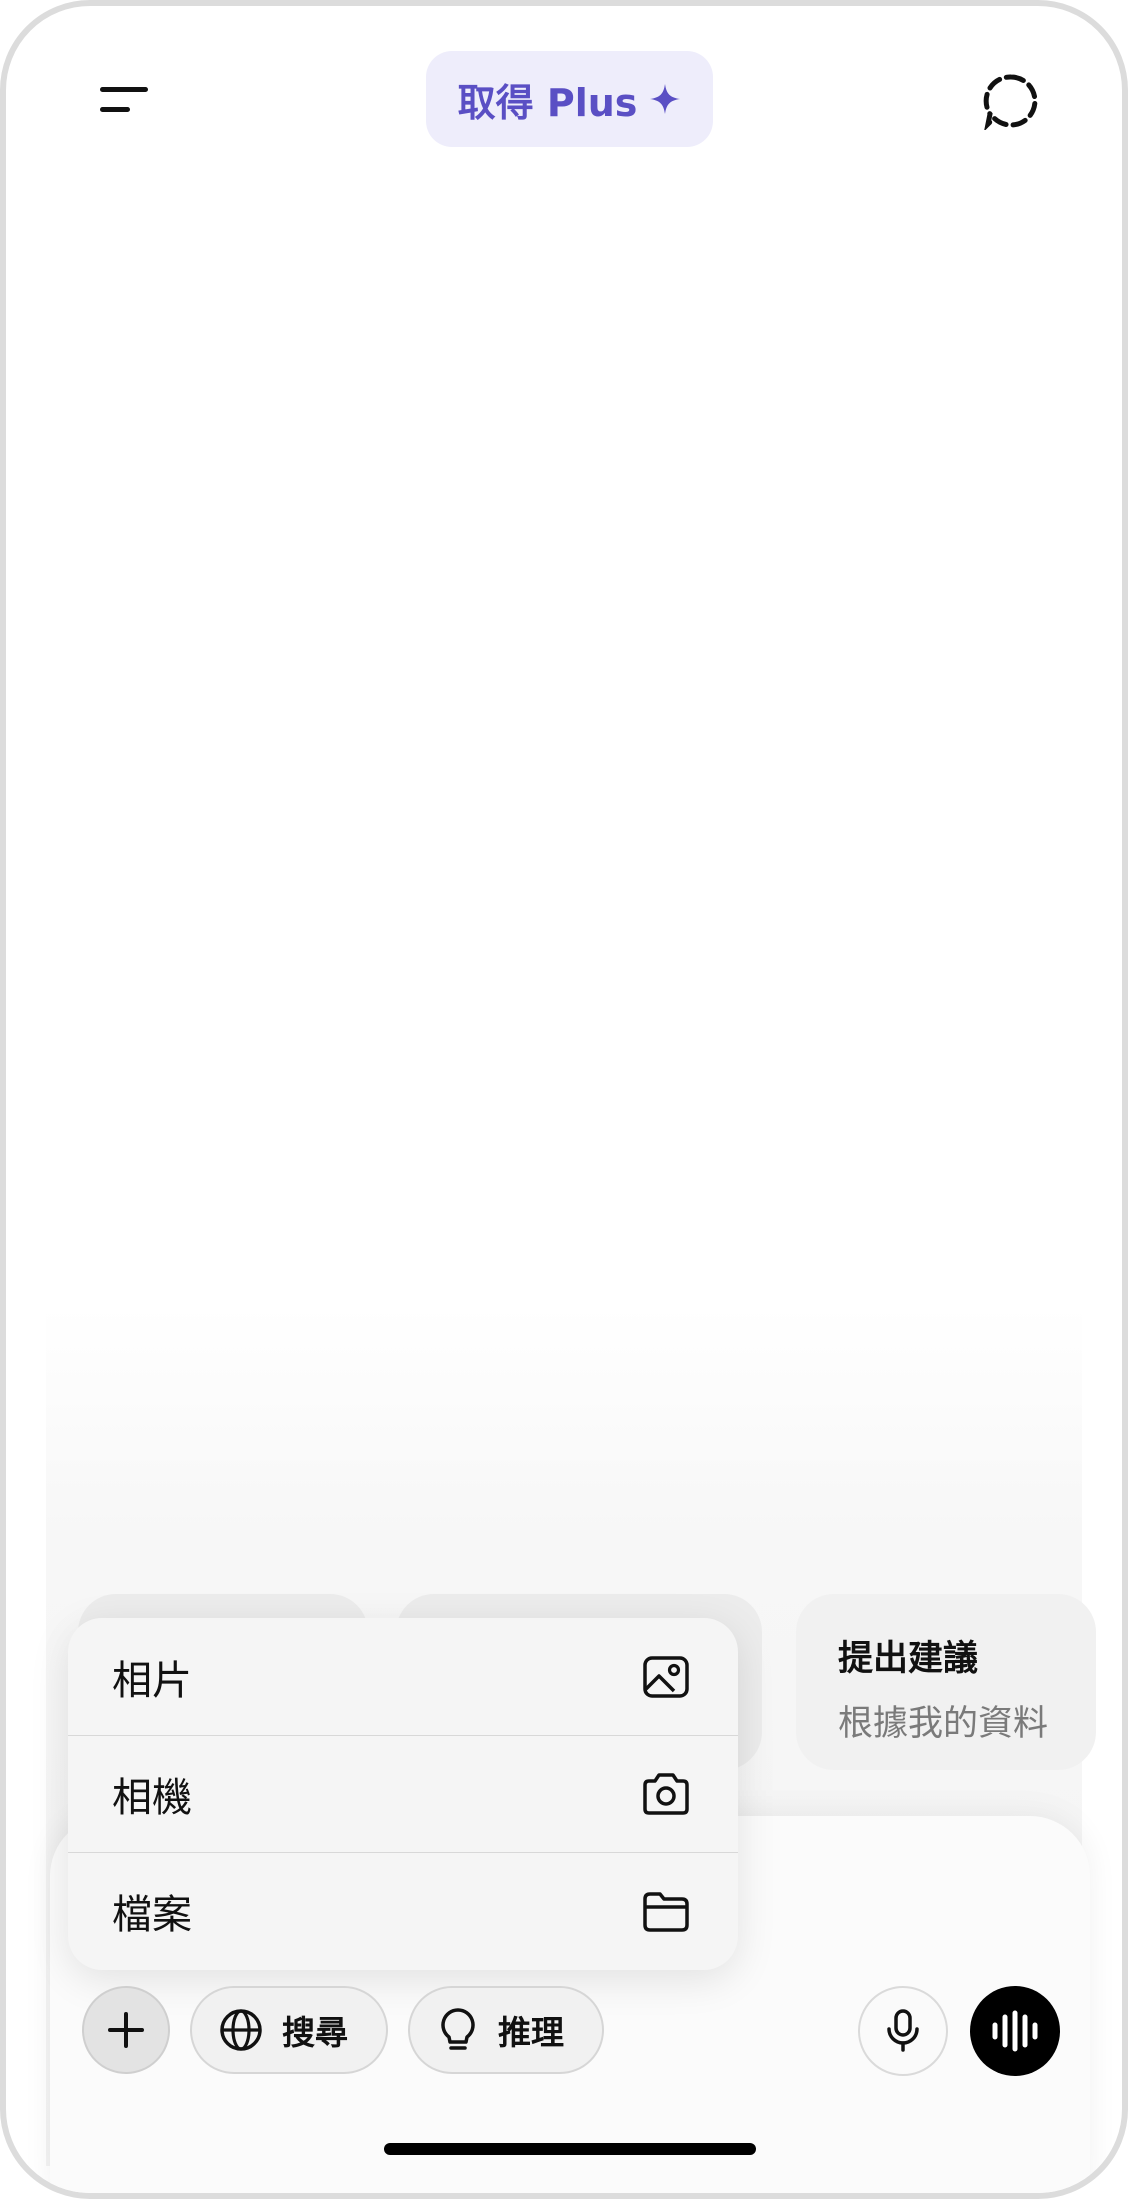  Describe the element at coordinates (666, 1794) in the screenshot. I see `camera-icon` at that location.